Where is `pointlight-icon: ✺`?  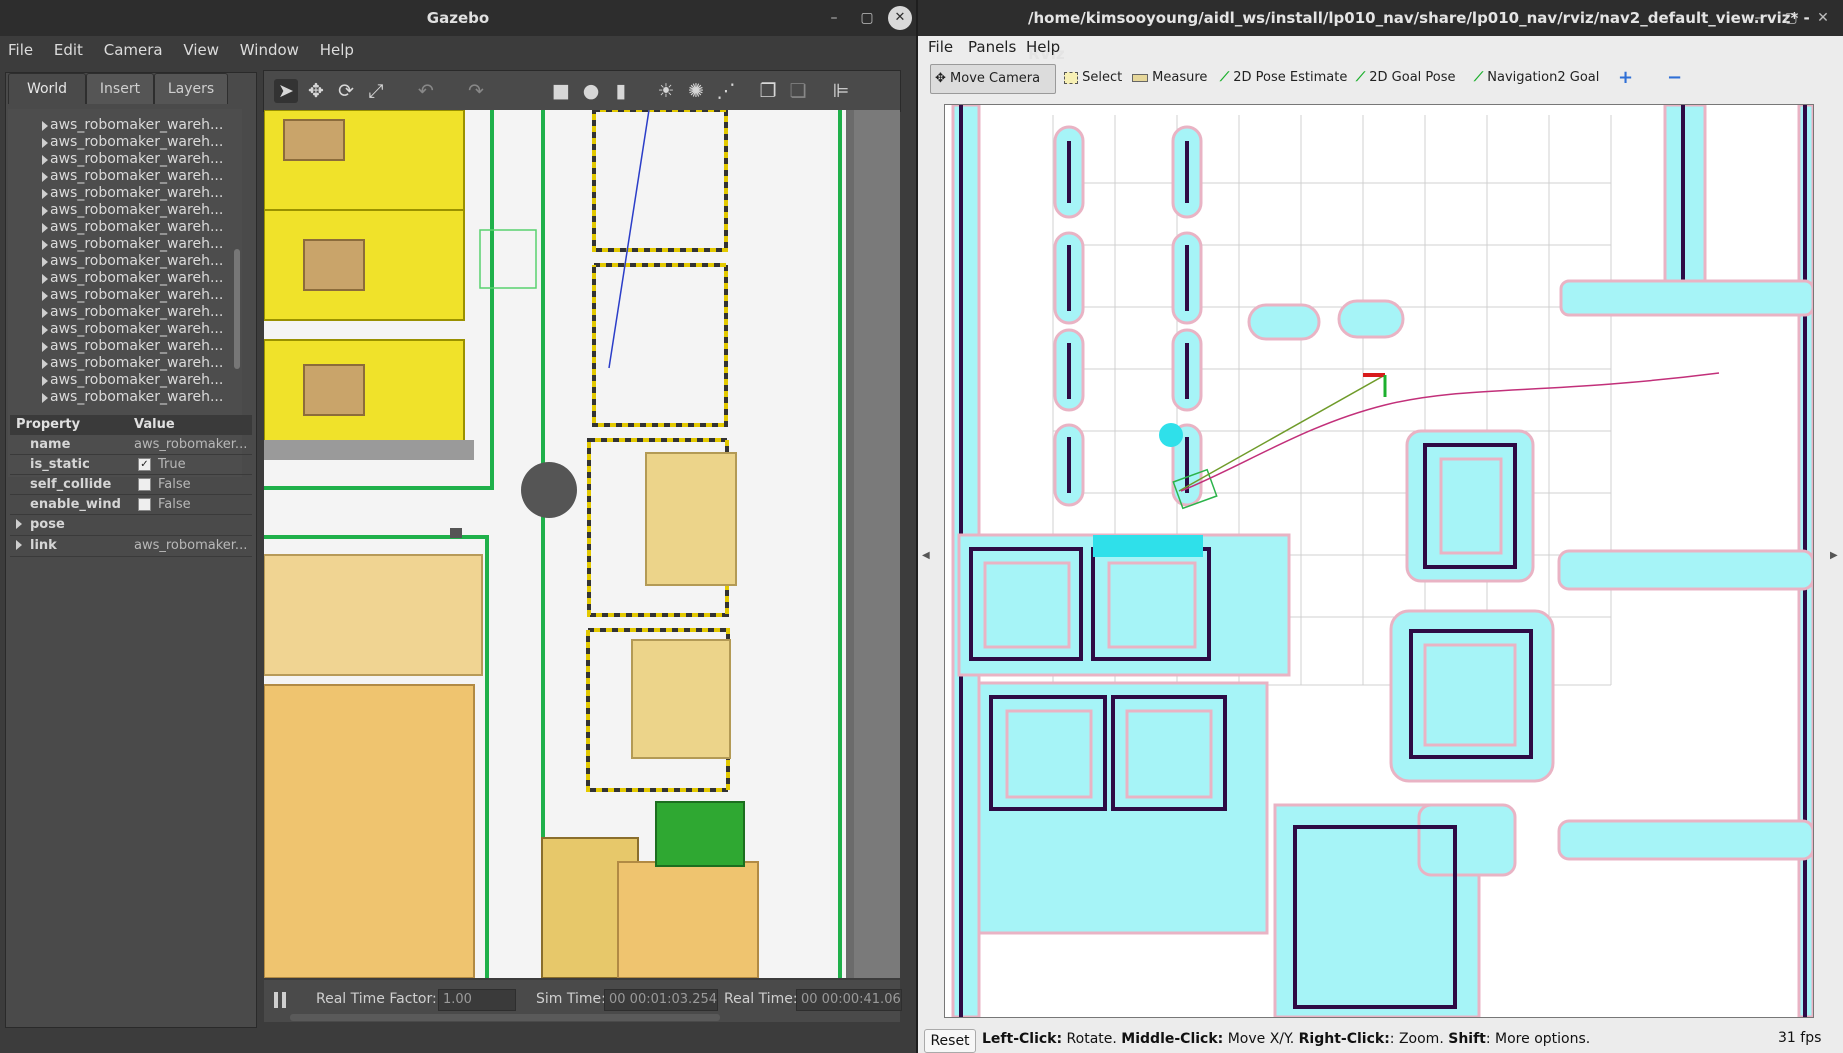
pointlight-icon: ✺ is located at coordinates (696, 91).